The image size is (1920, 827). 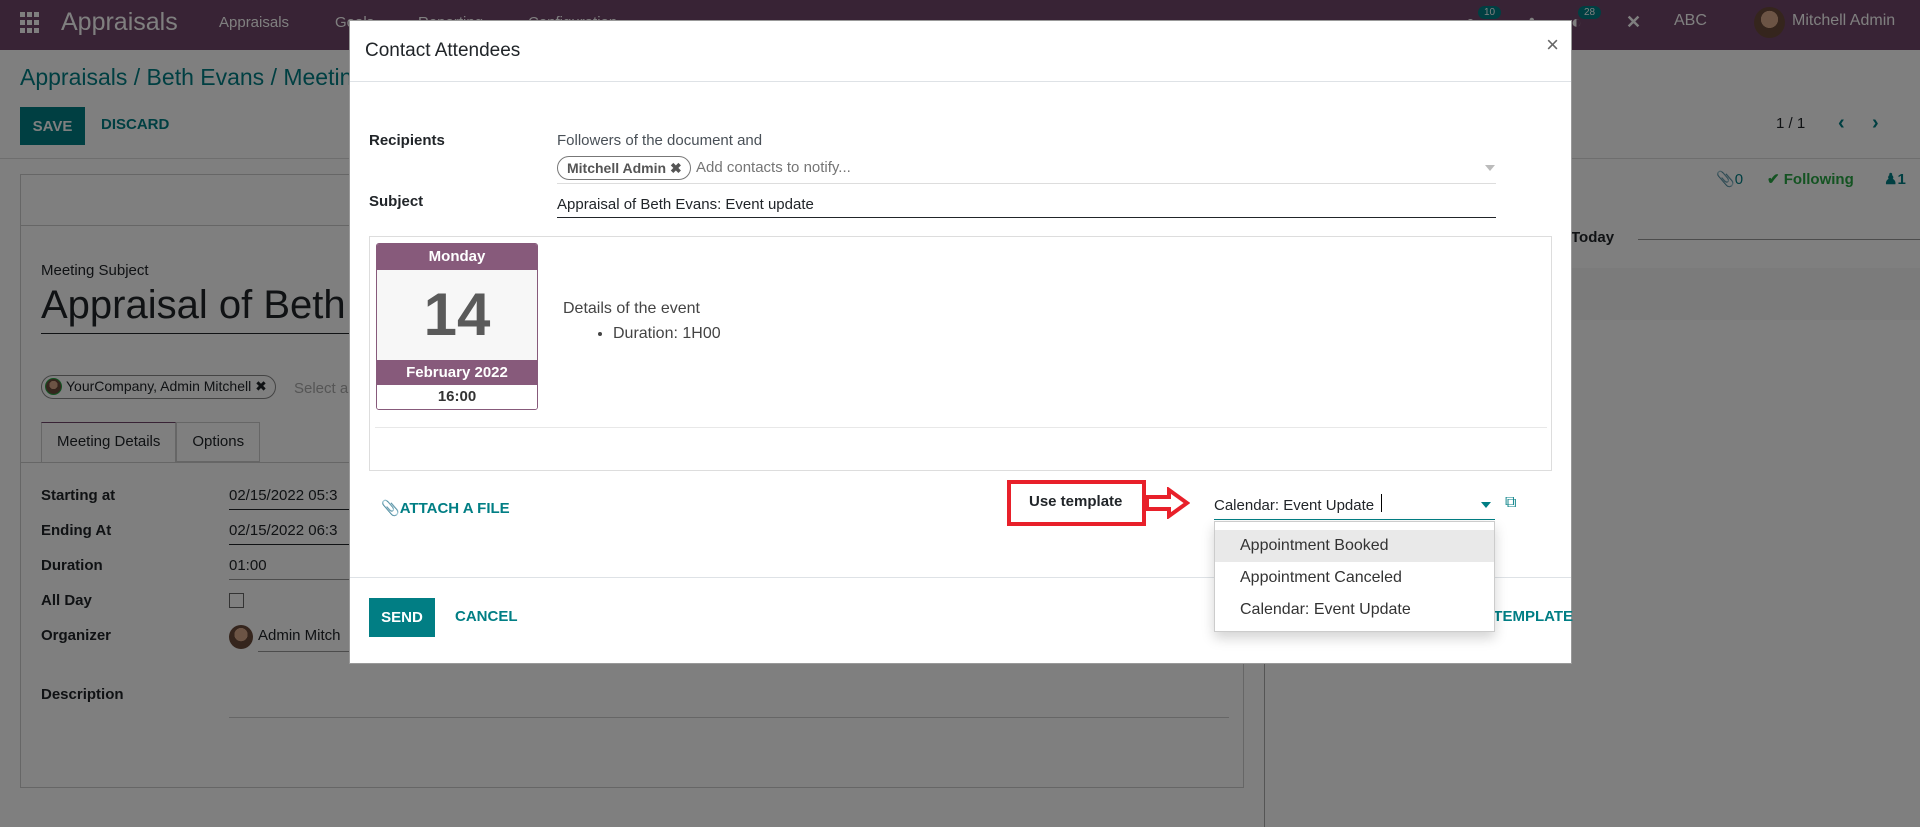 I want to click on template-option: Appointment Booked, so click(x=1354, y=546).